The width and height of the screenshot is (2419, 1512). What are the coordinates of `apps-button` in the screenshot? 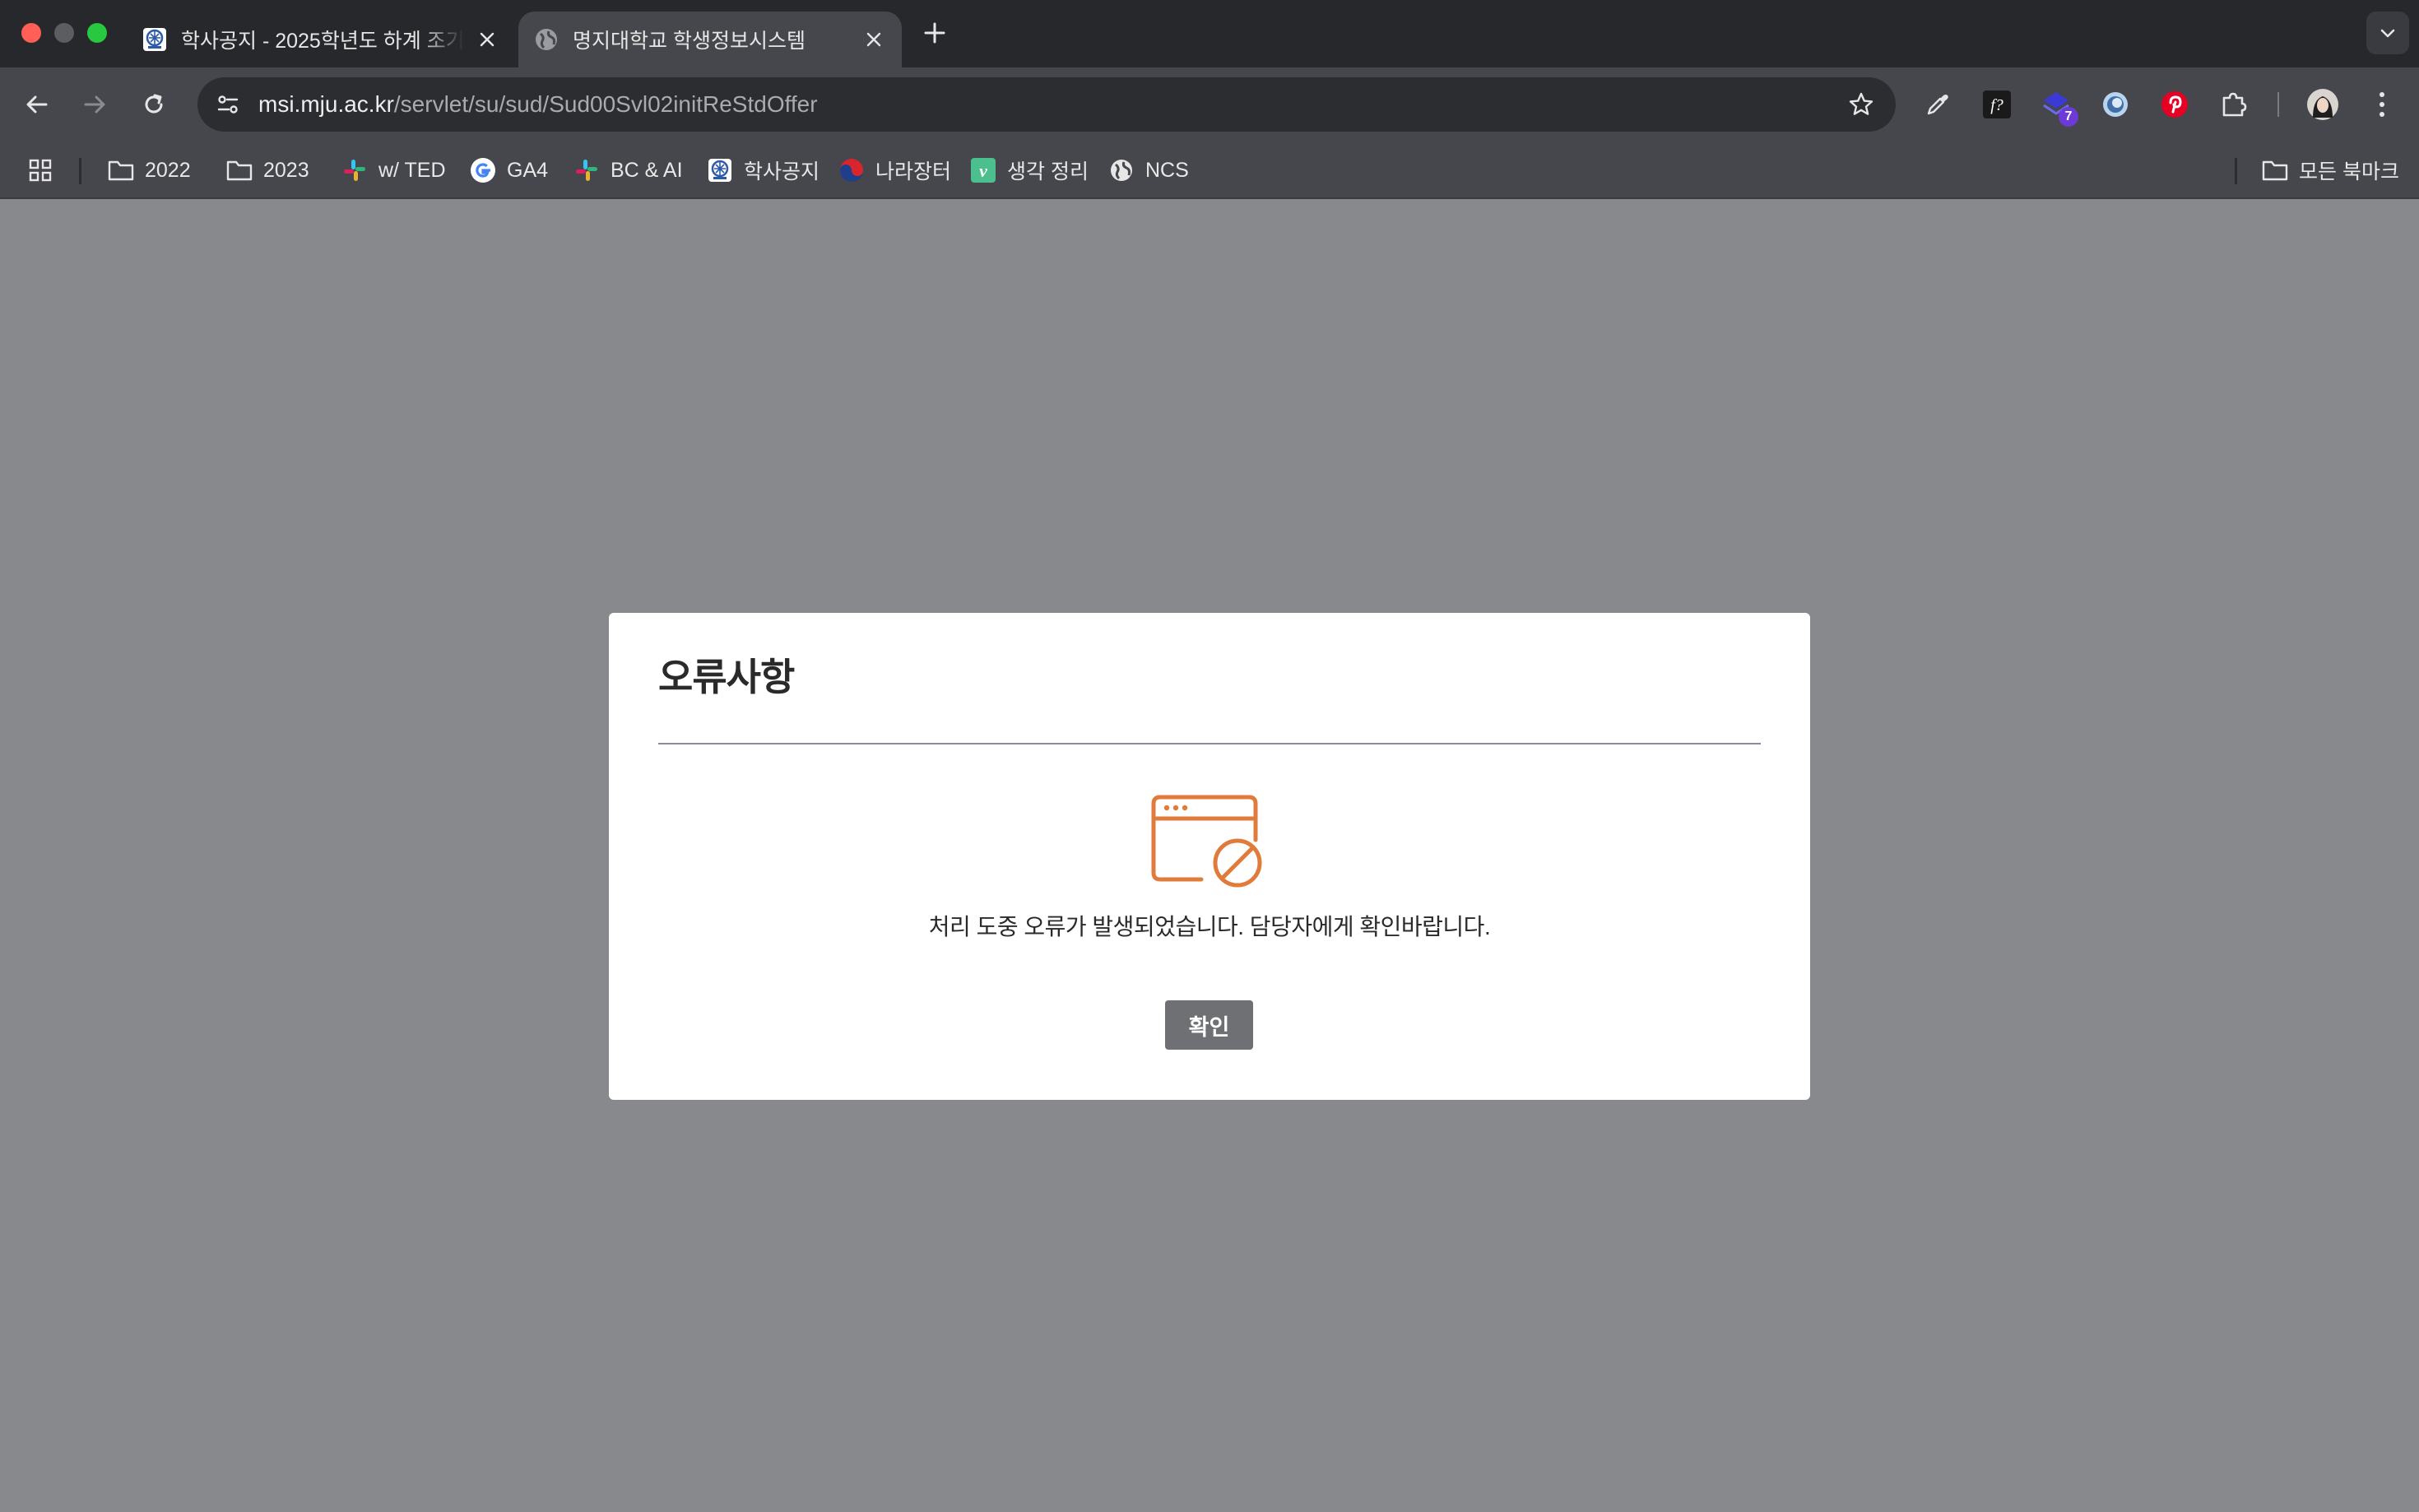 It's located at (45, 170).